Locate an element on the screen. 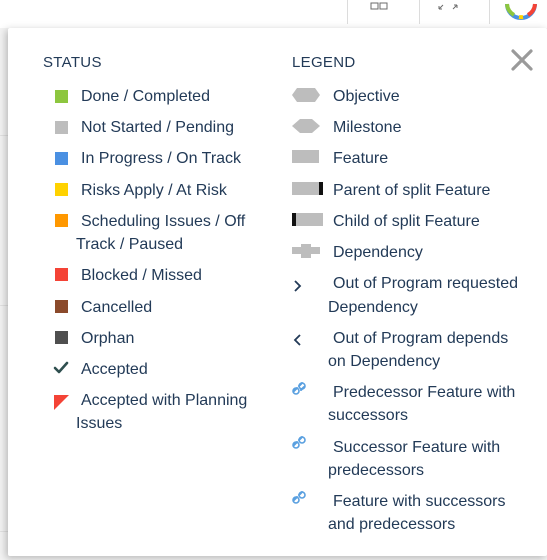  status-item-accepted-issues-line1: Accepted with Planning is located at coordinates (164, 400).